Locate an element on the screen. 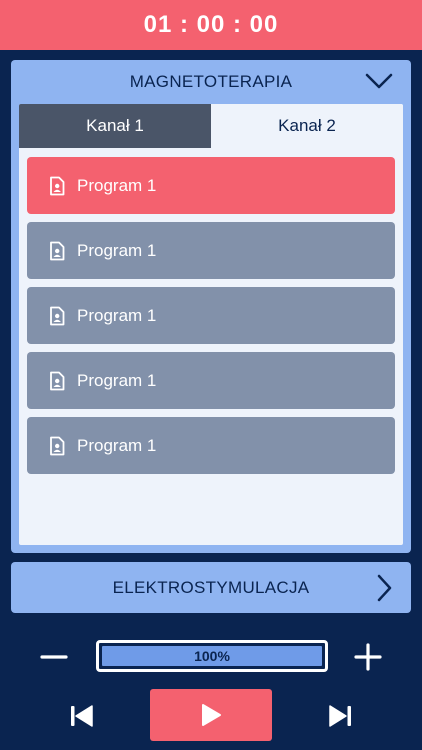 The height and width of the screenshot is (750, 422). play-button is located at coordinates (211, 715).